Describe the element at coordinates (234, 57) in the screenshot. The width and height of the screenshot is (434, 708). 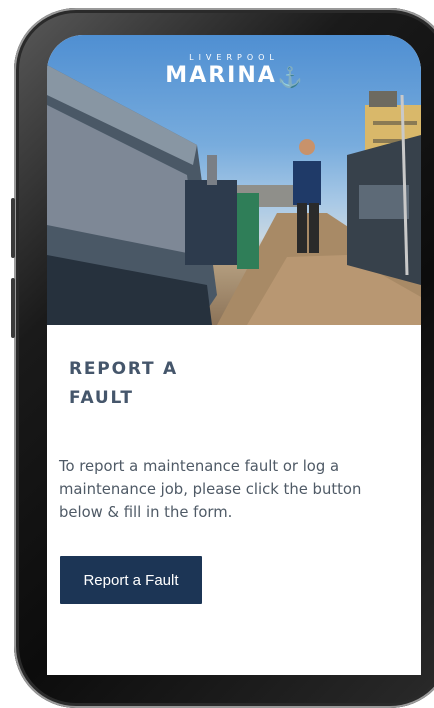
I see `logo-top-text: LIVERPOOL` at that location.